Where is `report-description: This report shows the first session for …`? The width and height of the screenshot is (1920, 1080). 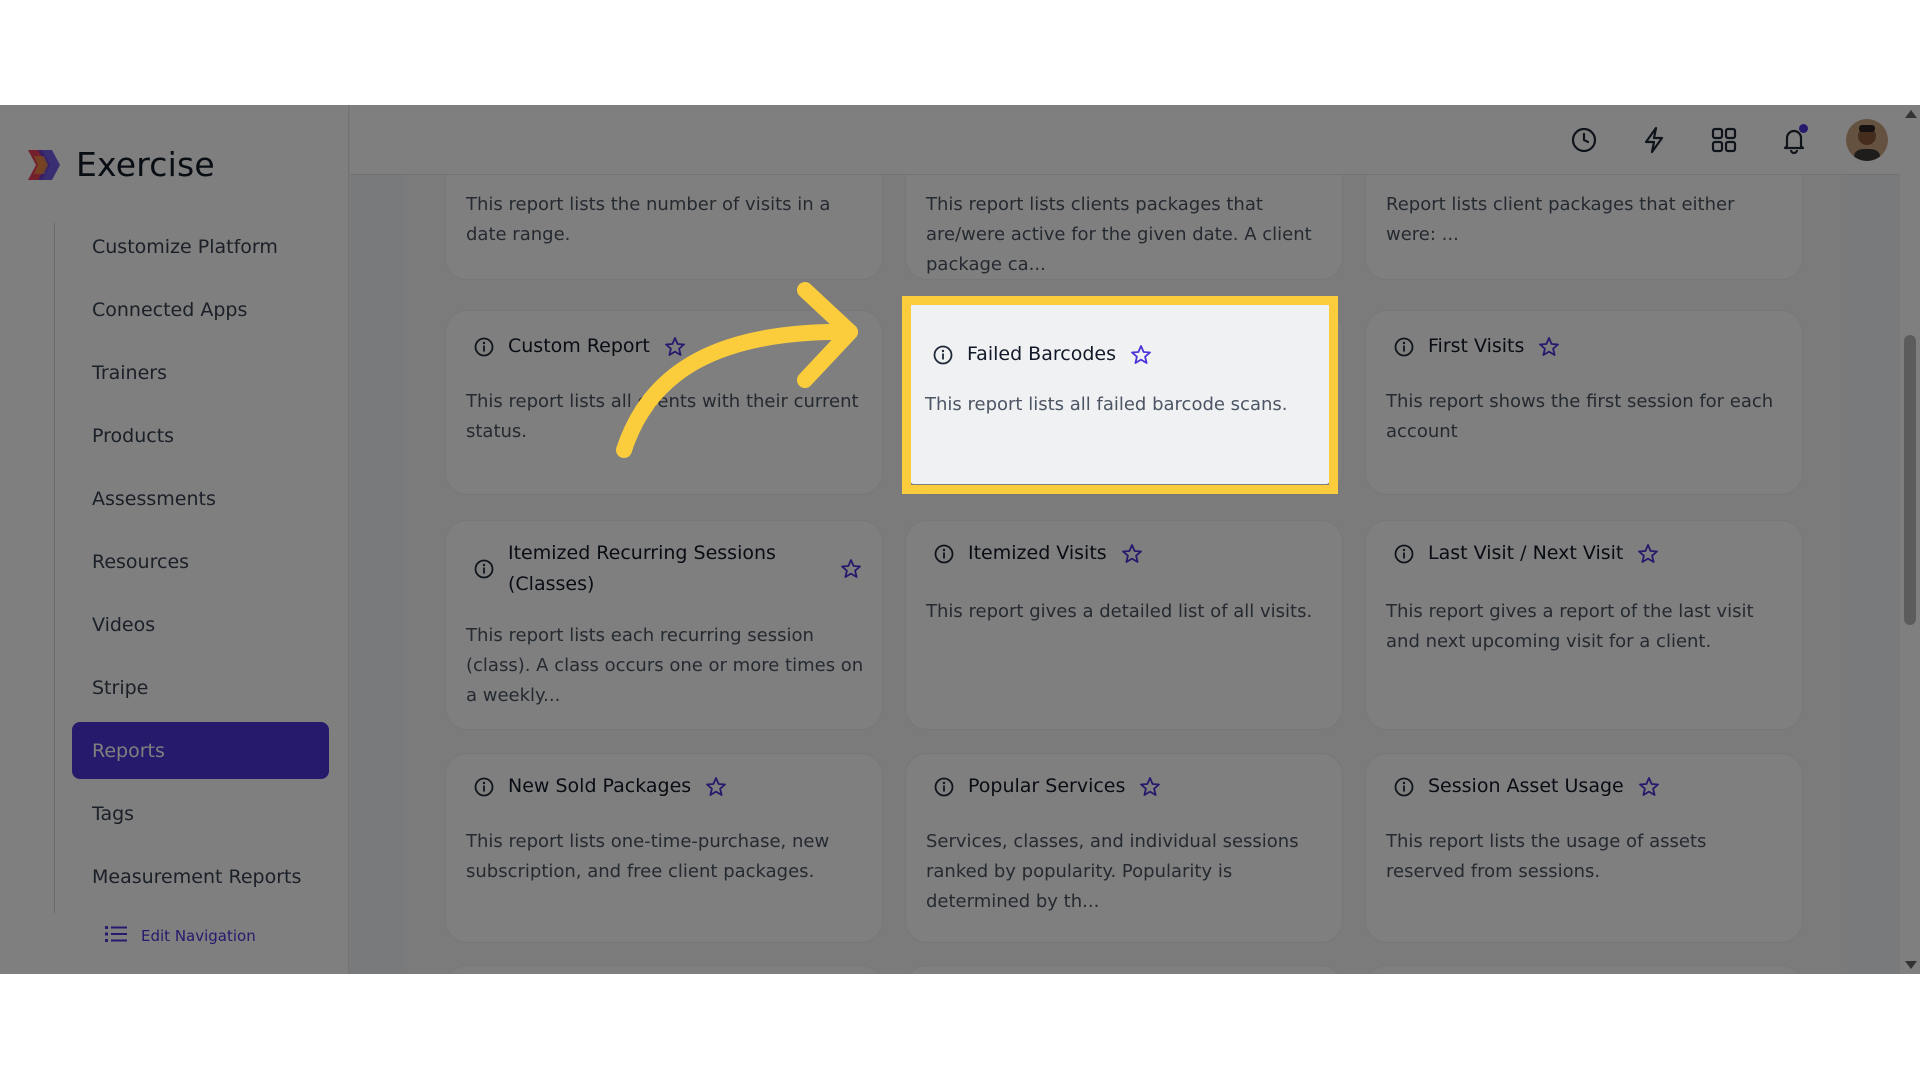 report-description: This report shows the first session for … is located at coordinates (1580, 416).